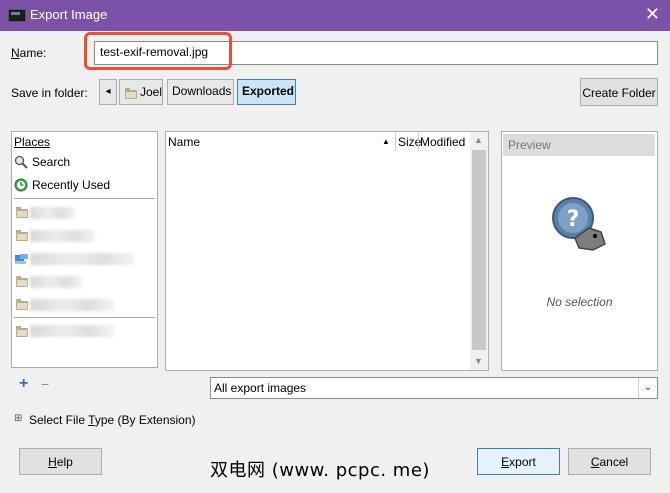  I want to click on select-file-type-label: Select File Type (By Extension), so click(112, 420).